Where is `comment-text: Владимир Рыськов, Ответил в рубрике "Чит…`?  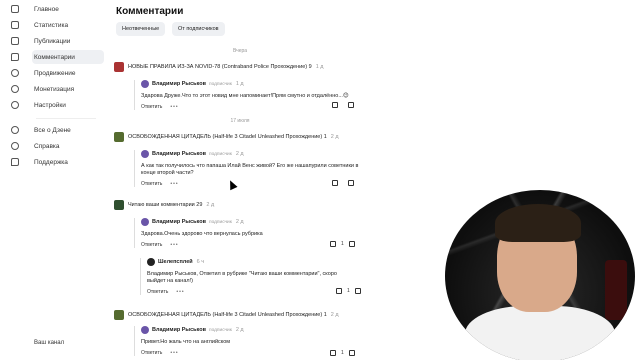 comment-text: Владимир Рыськов, Ответил в рубрике "Чит… is located at coordinates (242, 277).